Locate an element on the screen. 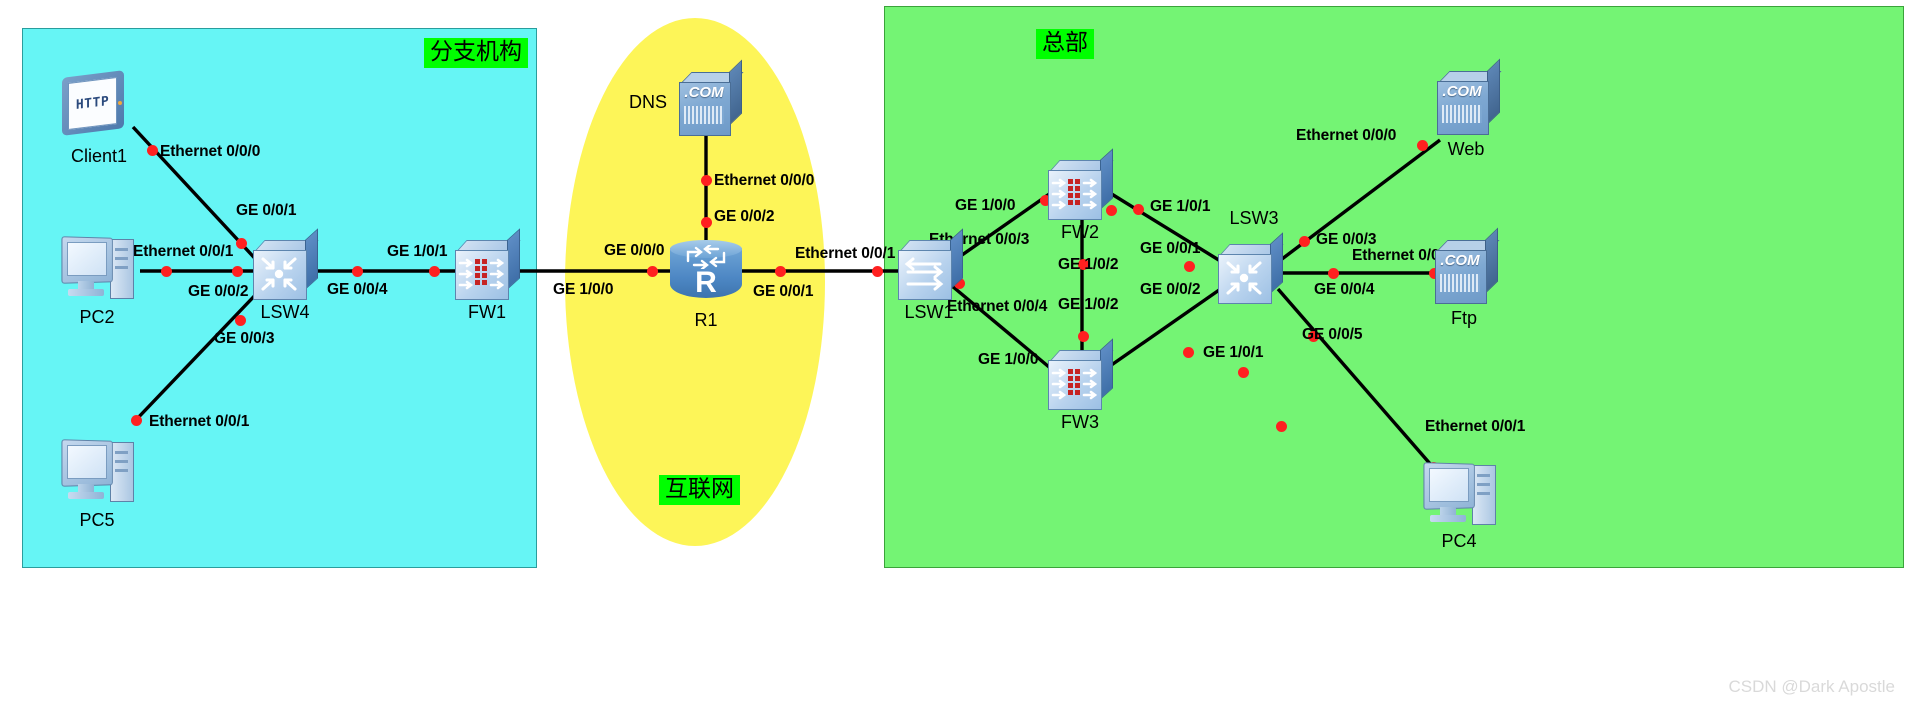  node-pc2: PC2 is located at coordinates (97, 281).